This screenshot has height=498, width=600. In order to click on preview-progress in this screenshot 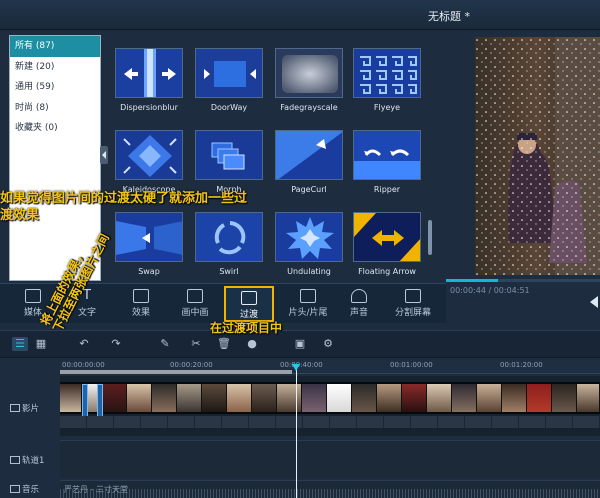, I will do `click(523, 280)`.